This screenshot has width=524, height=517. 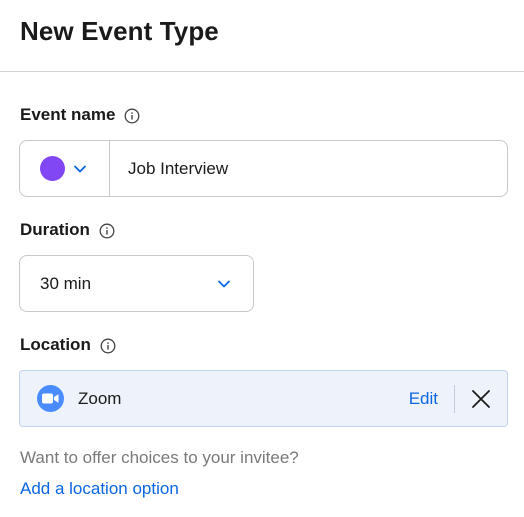 What do you see at coordinates (159, 457) in the screenshot?
I see `location-hint-text: Want to offer choices to your invitee?` at bounding box center [159, 457].